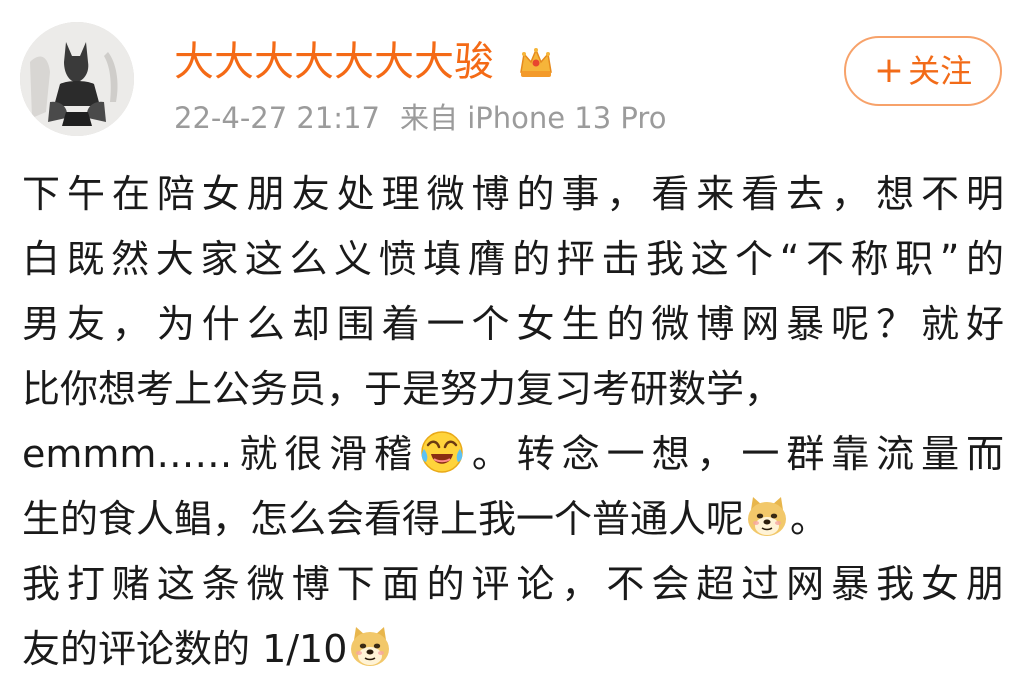 This screenshot has width=1024, height=682. Describe the element at coordinates (940, 71) in the screenshot. I see `follow-button-label: 关注` at that location.